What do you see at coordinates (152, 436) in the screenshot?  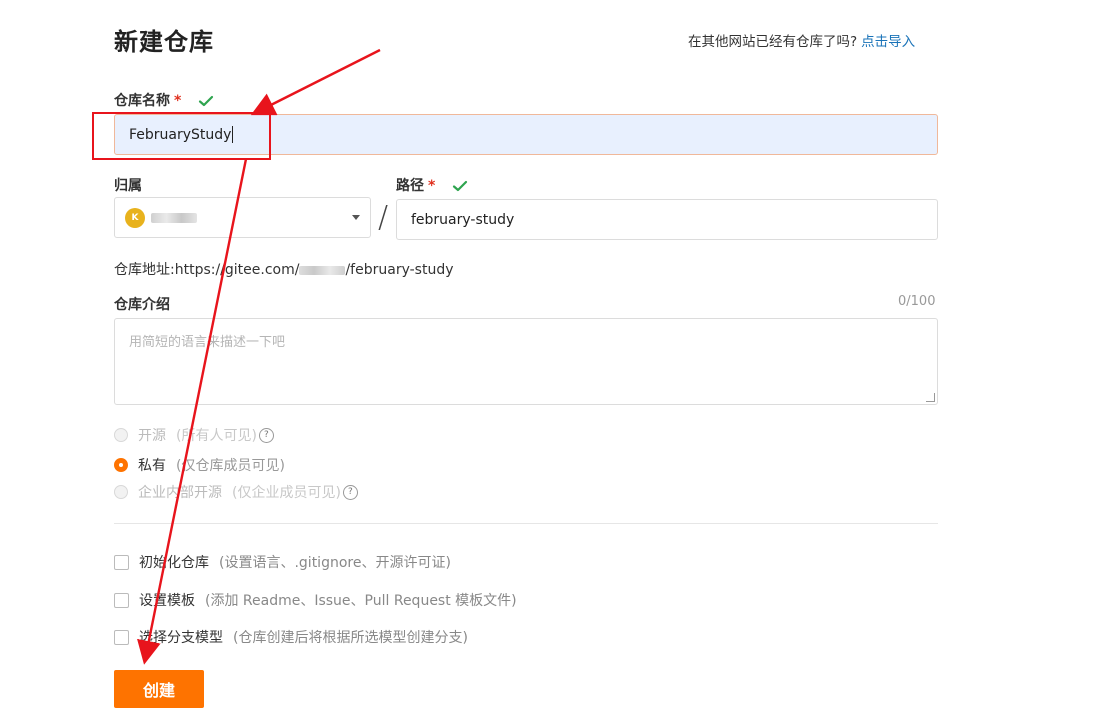 I see `radio-label: 开源` at bounding box center [152, 436].